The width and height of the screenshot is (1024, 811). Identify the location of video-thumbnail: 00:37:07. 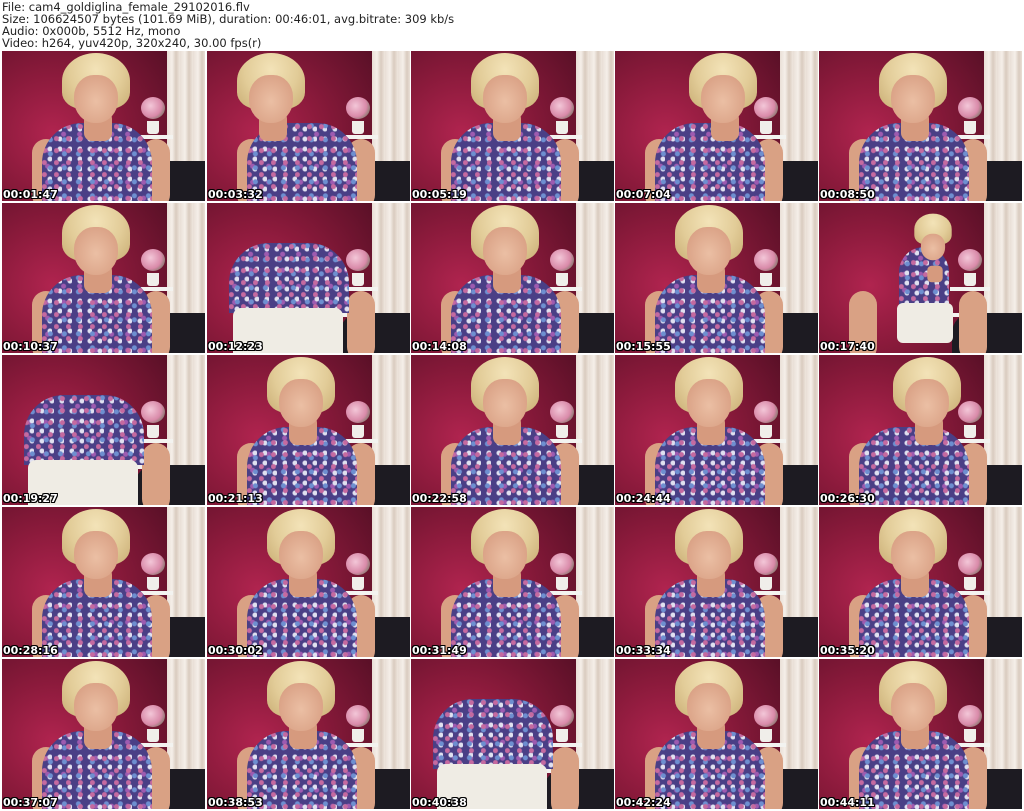
(103, 734).